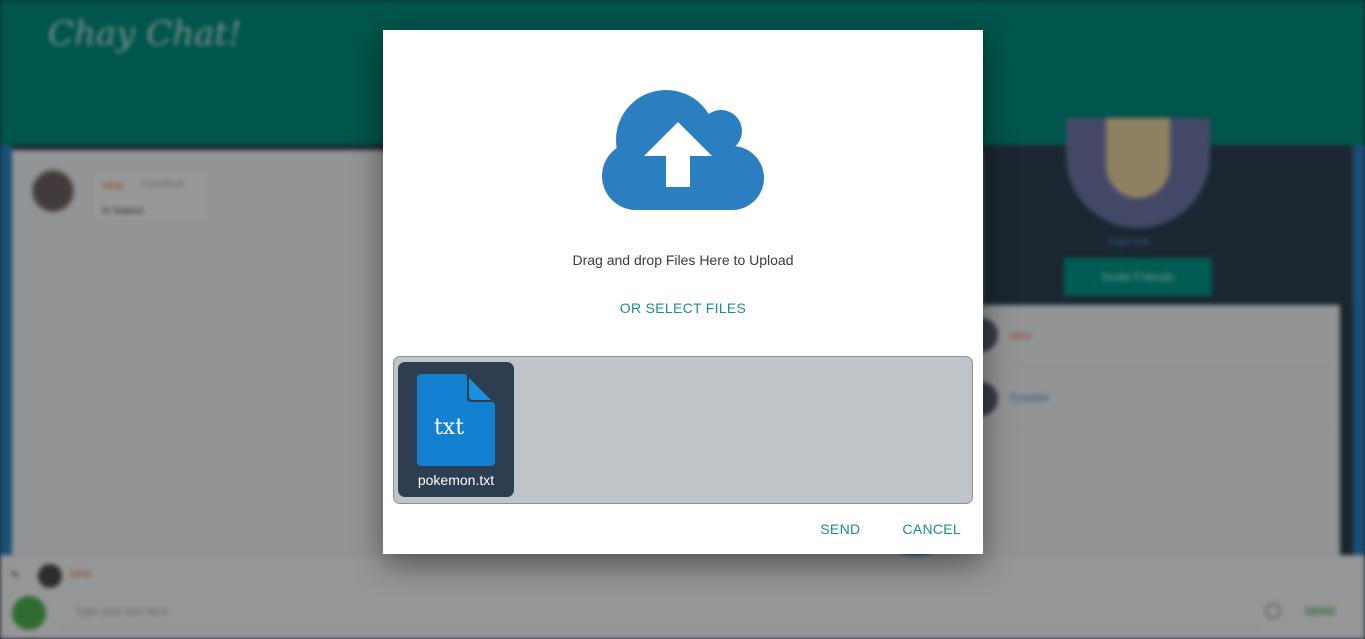 The height and width of the screenshot is (639, 1365). I want to click on file-name: pokemon.txt, so click(456, 480).